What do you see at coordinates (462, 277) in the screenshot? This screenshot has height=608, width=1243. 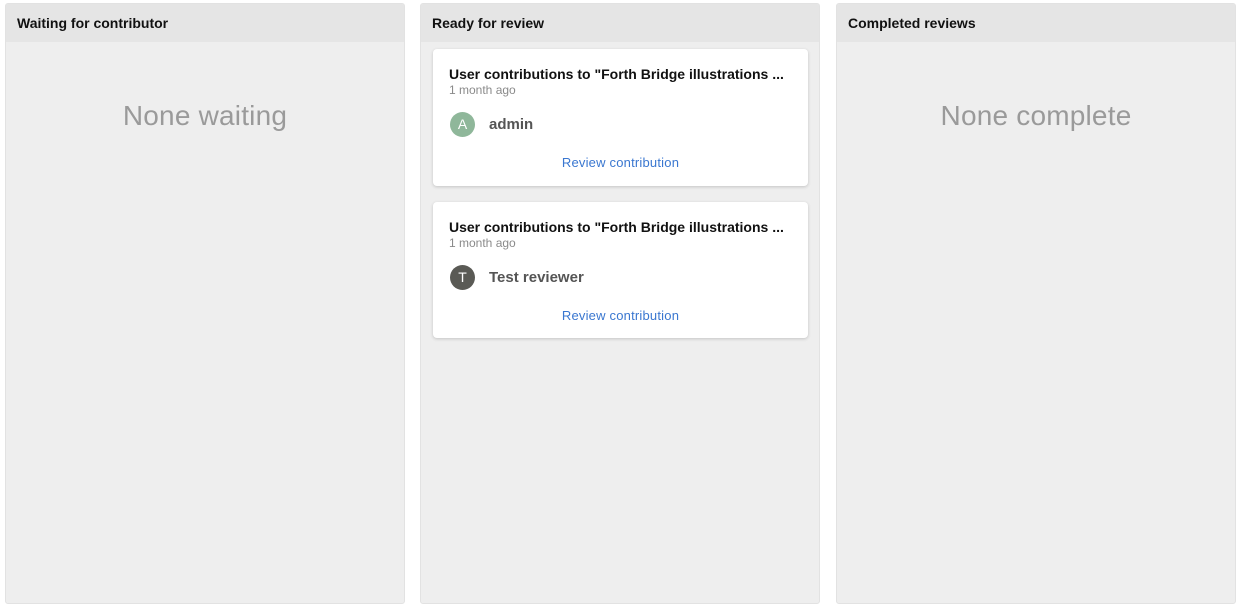 I see `avatar: T` at bounding box center [462, 277].